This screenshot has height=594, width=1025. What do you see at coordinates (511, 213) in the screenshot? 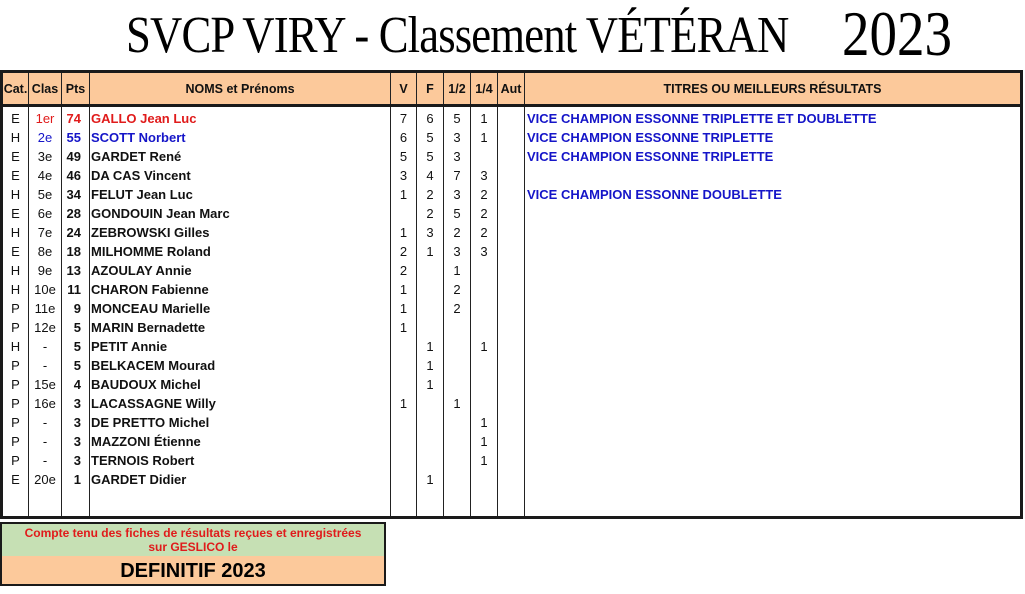
I see `table-row: E 6e 28 GONDOUIN Jean Marc 2 5 2` at bounding box center [511, 213].